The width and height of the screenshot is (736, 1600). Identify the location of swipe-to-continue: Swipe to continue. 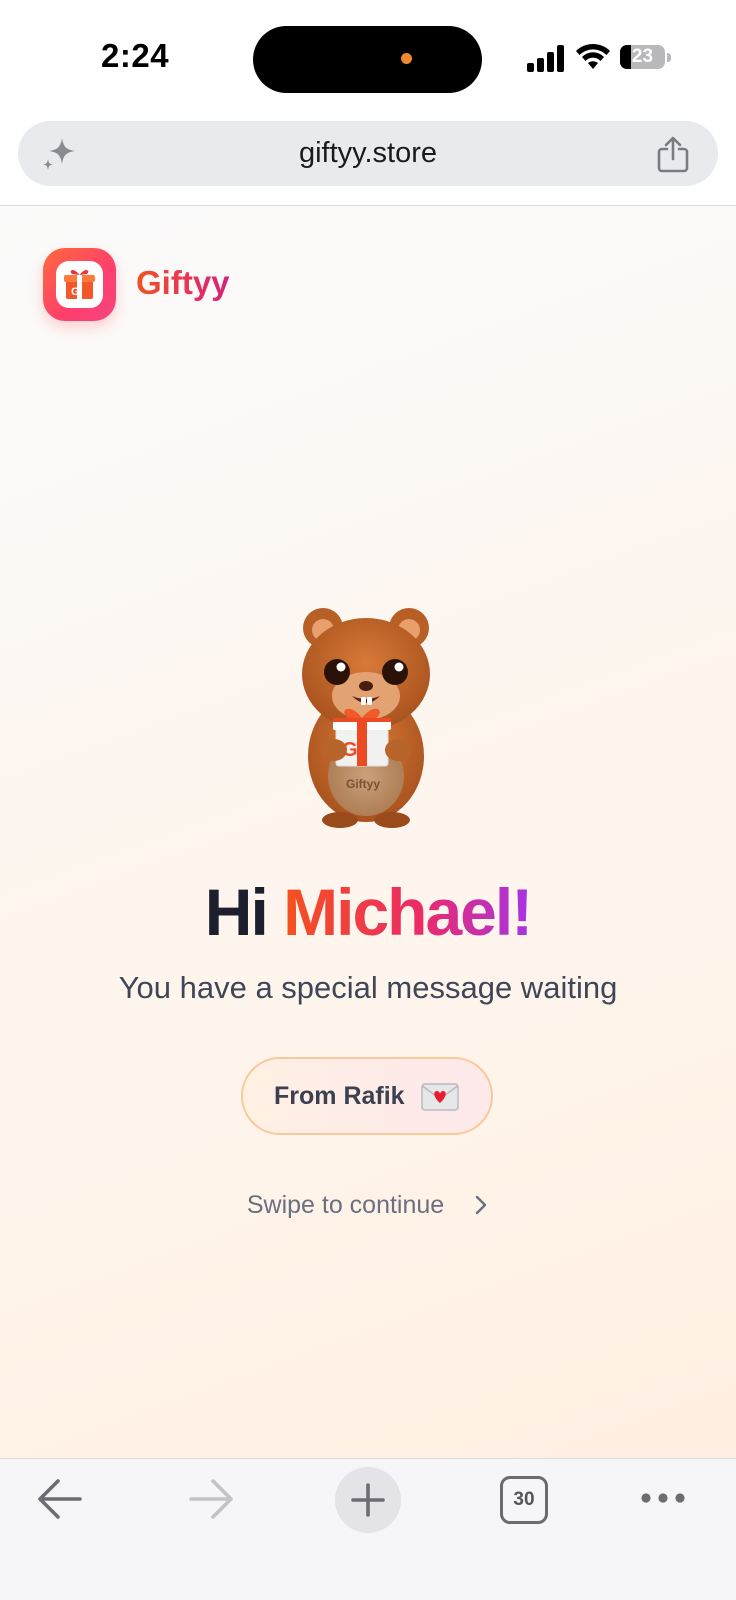
(368, 1205).